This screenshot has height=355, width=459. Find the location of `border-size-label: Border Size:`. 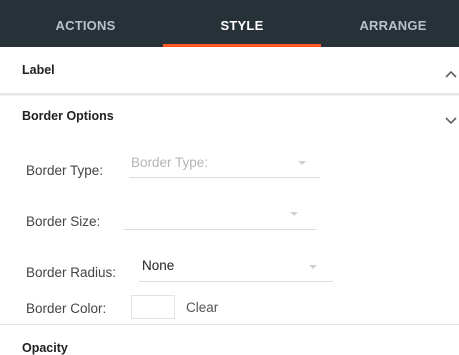

border-size-label: Border Size: is located at coordinates (63, 221).